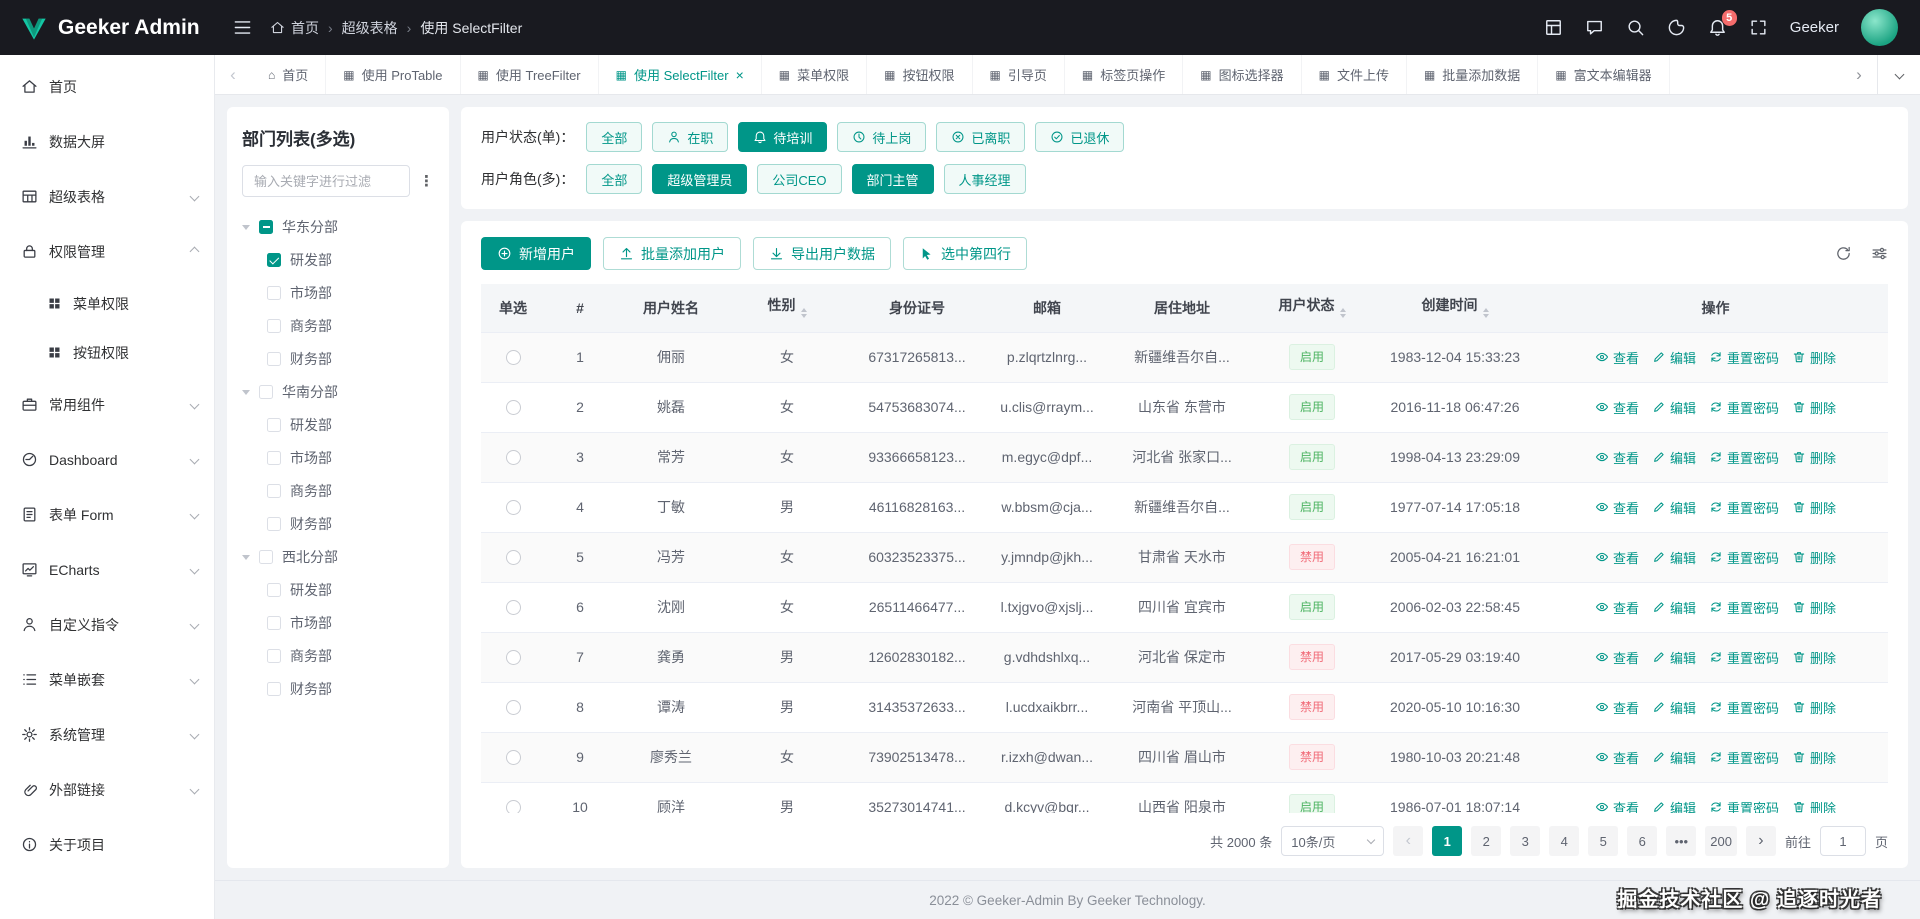  What do you see at coordinates (1760, 841) in the screenshot?
I see `next-page-button: ›` at bounding box center [1760, 841].